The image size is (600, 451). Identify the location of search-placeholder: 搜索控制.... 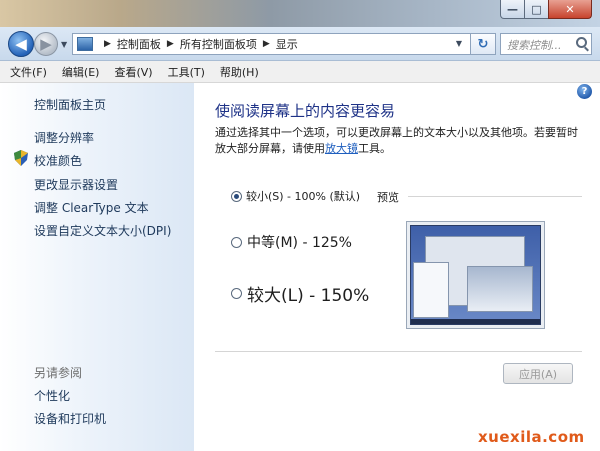
(534, 45).